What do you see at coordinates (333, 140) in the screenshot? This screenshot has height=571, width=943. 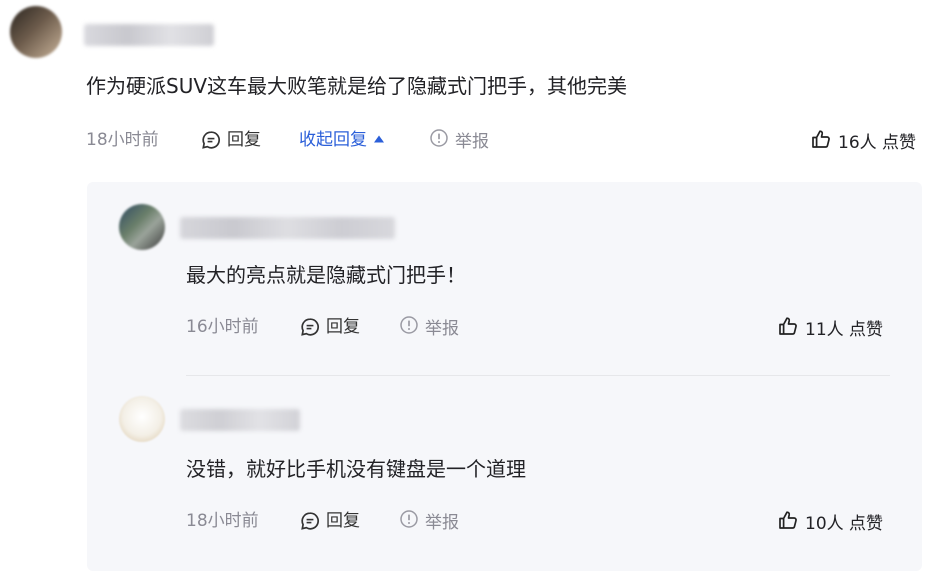 I see `collapse-label: 收起回复` at bounding box center [333, 140].